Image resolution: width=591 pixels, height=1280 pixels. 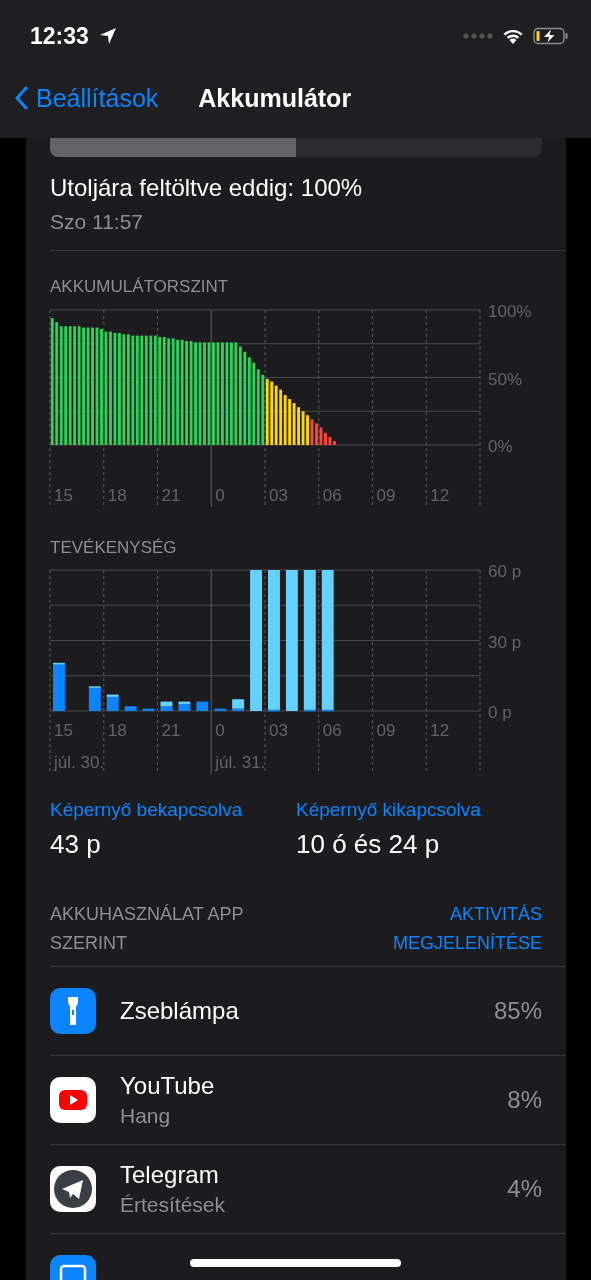 I want to click on app-row: Telegram Értesítések 4%, so click(x=308, y=1189).